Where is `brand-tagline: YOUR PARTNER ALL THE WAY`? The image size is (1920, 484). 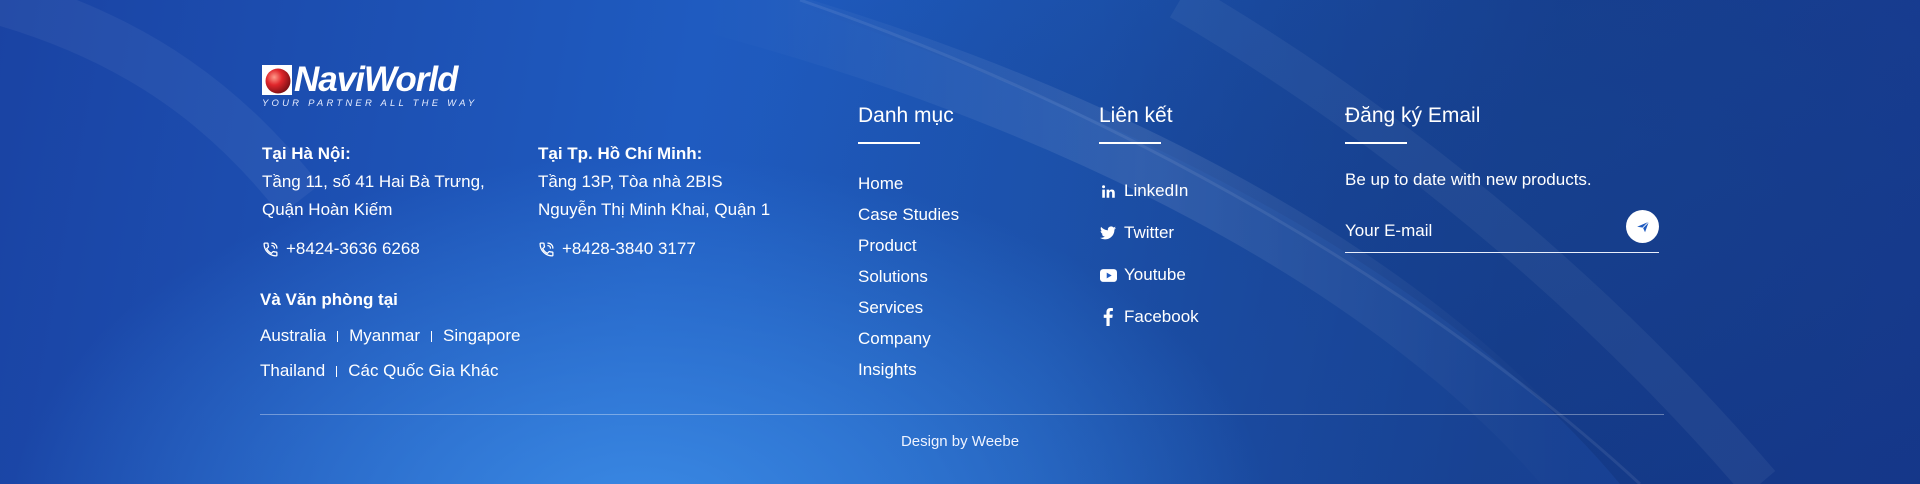
brand-tagline: YOUR PARTNER ALL THE WAY is located at coordinates (370, 103).